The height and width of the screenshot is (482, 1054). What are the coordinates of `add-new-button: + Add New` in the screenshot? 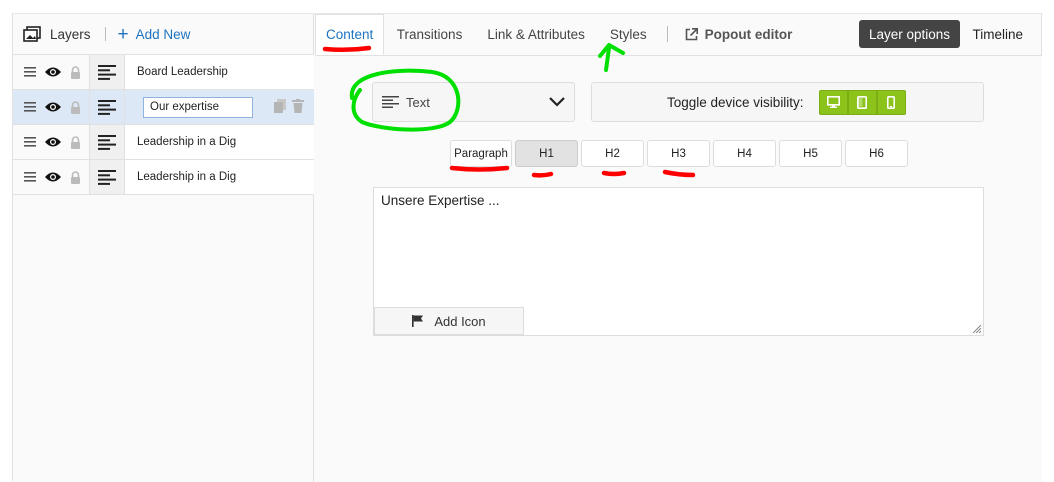 It's located at (154, 34).